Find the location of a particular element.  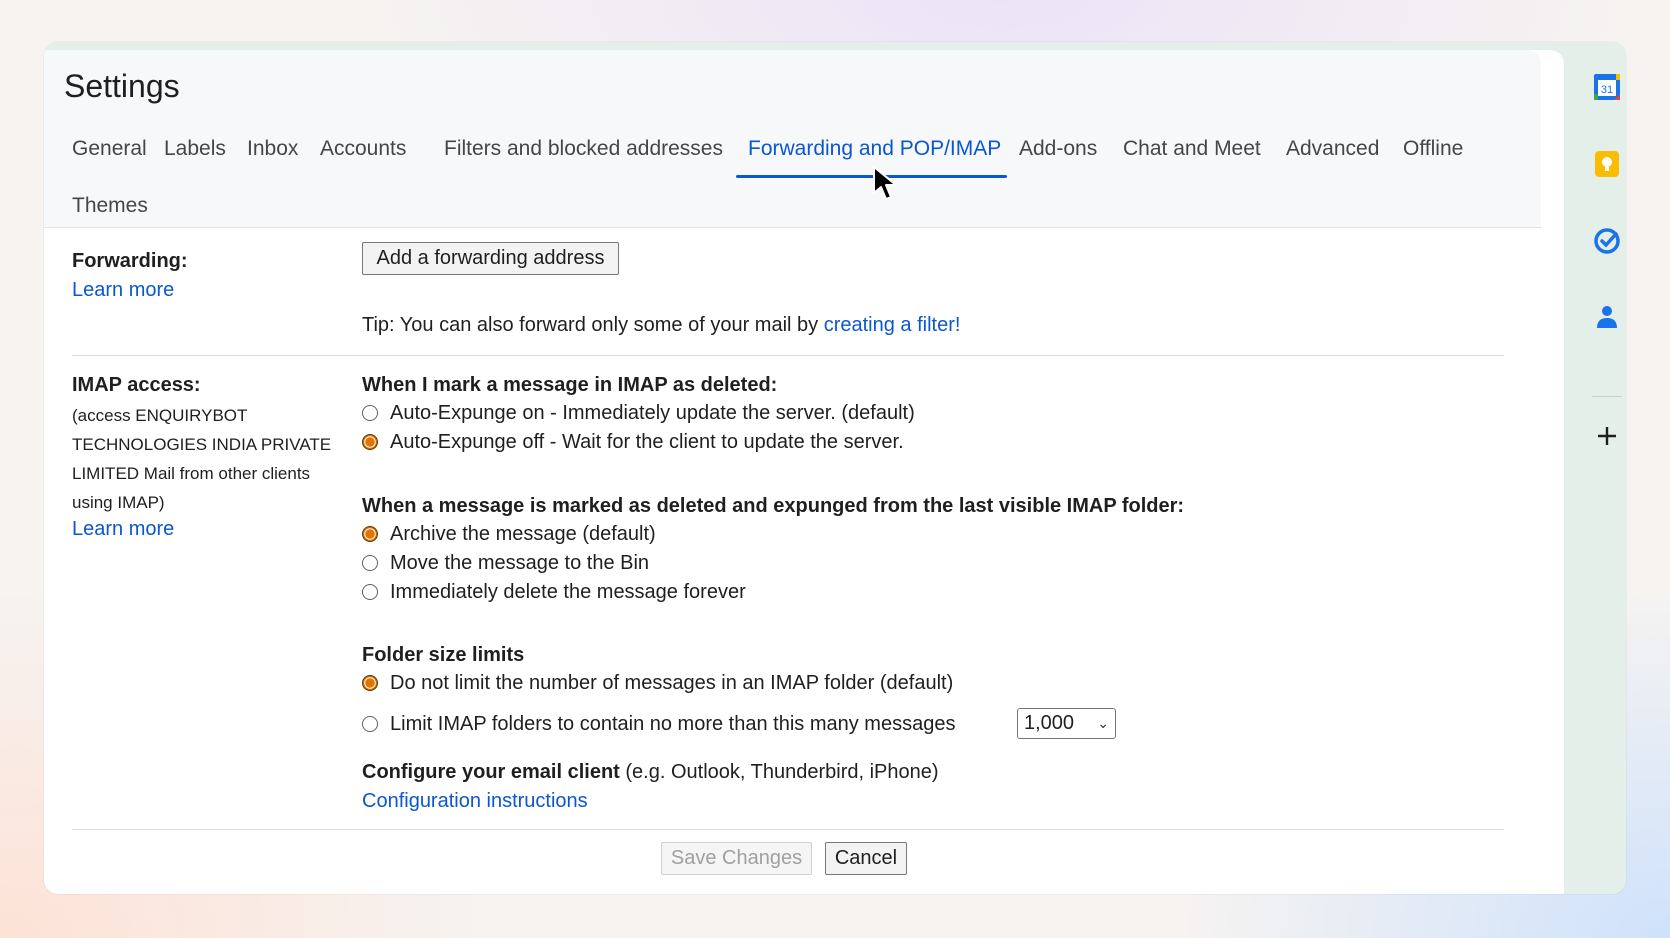

tab-filters: Filters and blocked addresses is located at coordinates (583, 149).